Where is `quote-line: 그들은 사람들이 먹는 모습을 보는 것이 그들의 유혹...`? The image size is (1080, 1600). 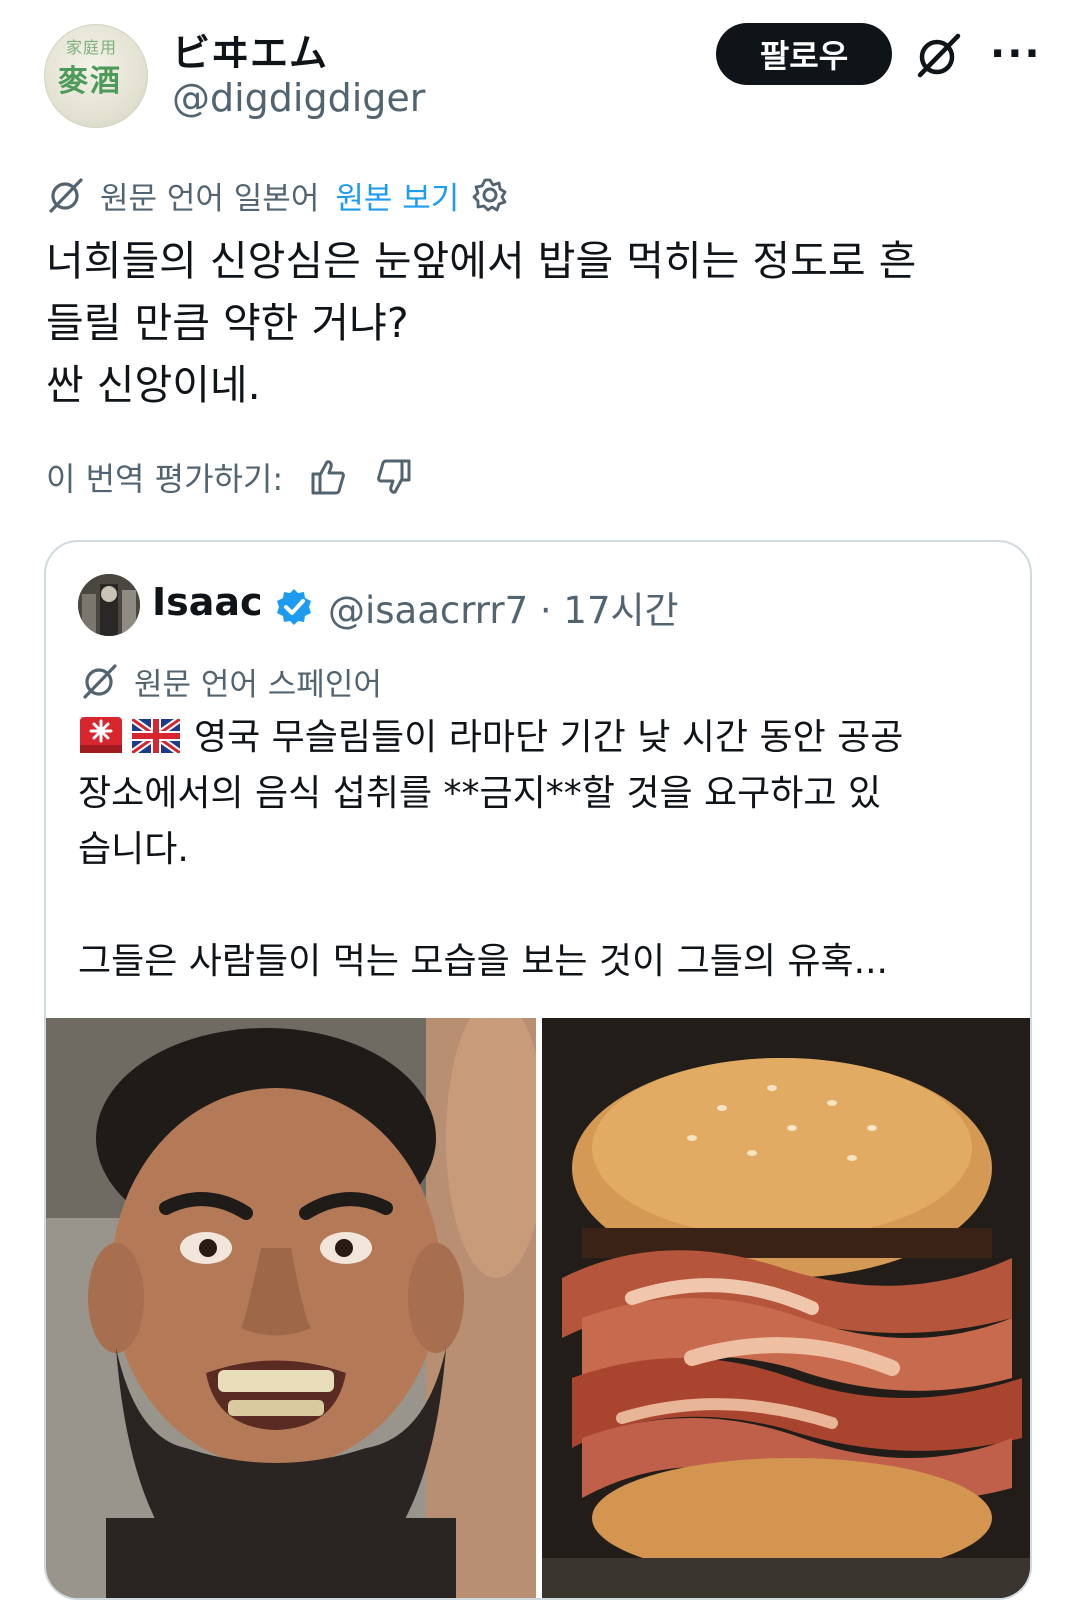
quote-line: 그들은 사람들이 먹는 모습을 보는 것이 그들의 유혹... is located at coordinates (483, 961).